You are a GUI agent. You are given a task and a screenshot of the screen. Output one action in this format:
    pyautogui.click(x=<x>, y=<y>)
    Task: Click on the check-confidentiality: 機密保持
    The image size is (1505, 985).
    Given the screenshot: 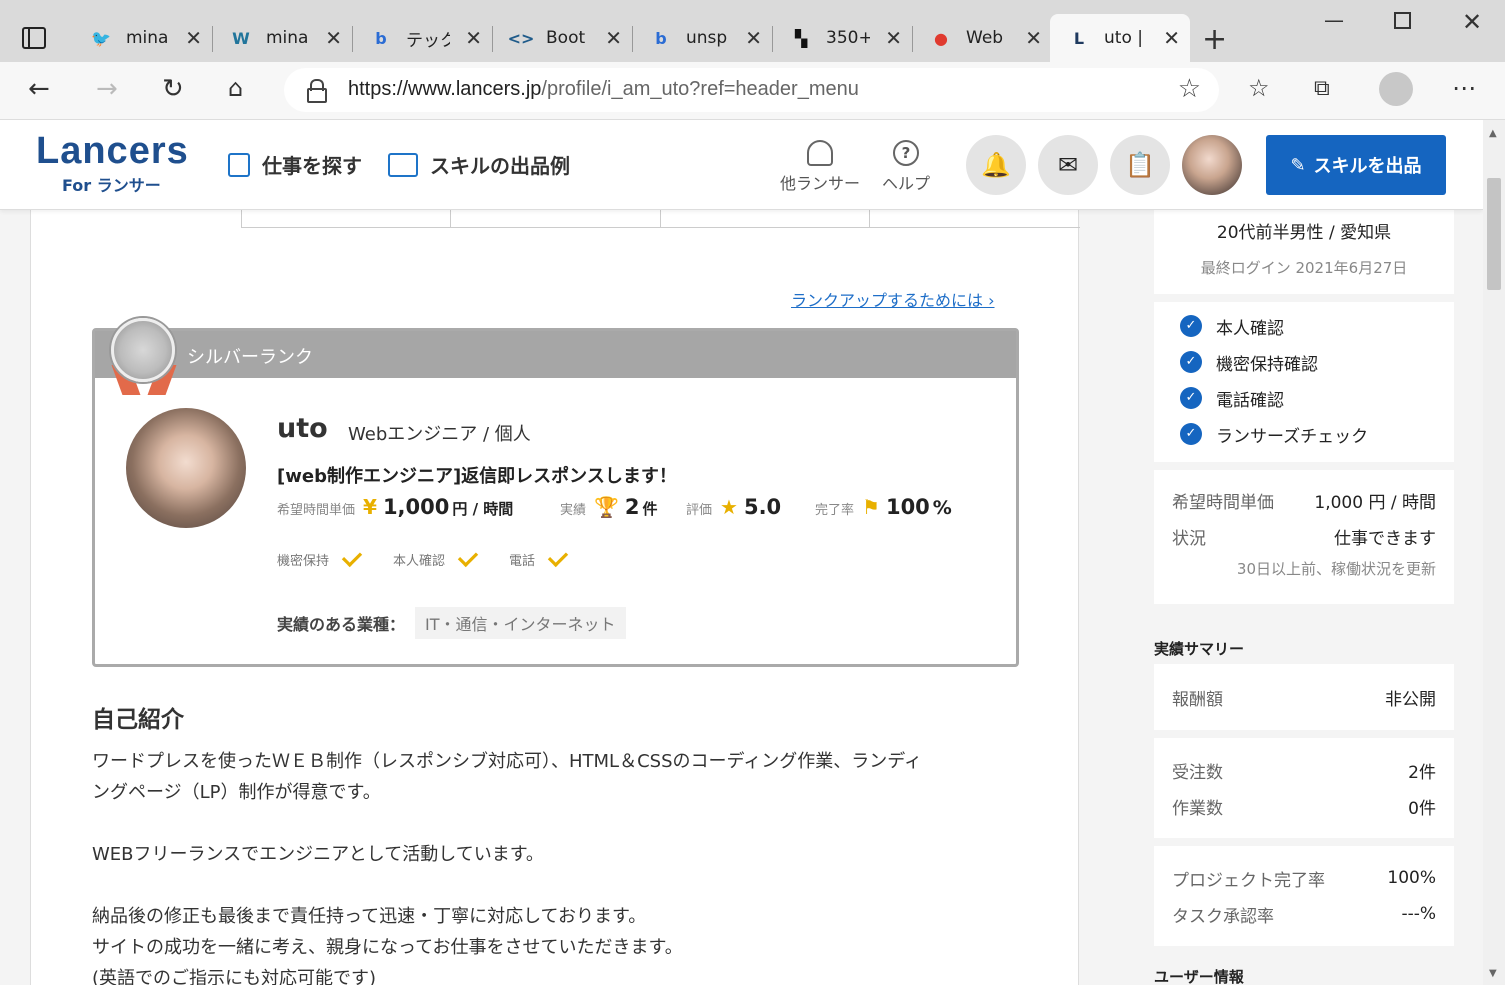 What is the action you would take?
    pyautogui.click(x=320, y=557)
    